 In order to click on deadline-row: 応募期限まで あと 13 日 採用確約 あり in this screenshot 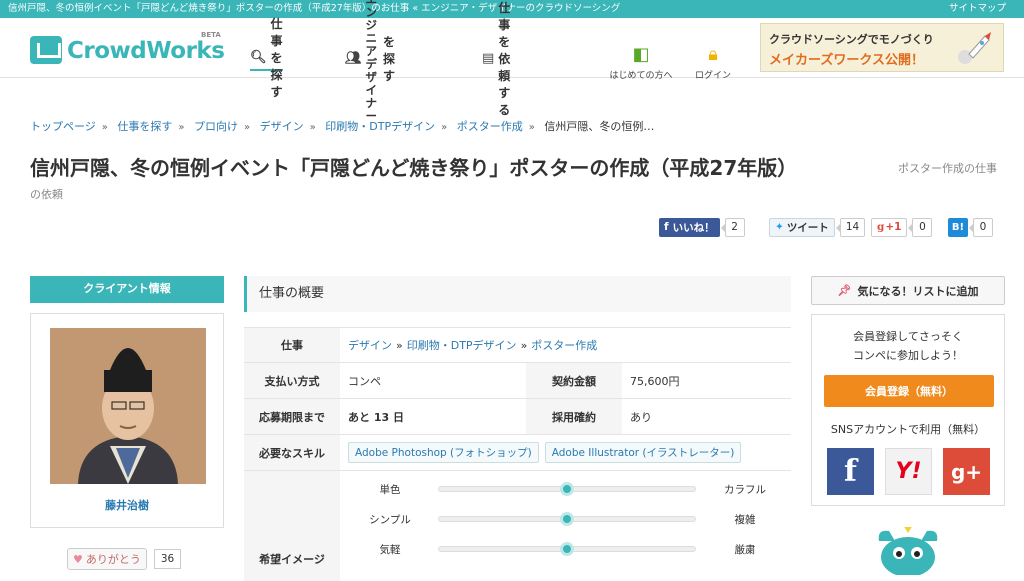, I will do `click(517, 417)`.